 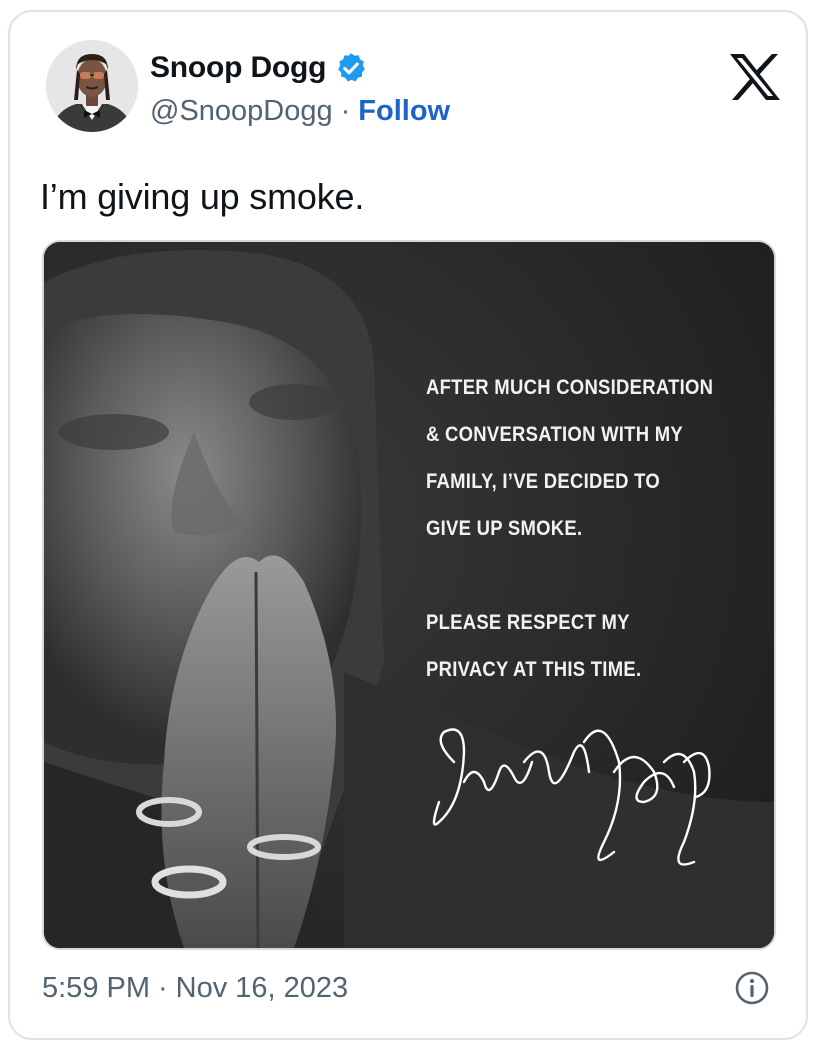 I want to click on author-name-row: Snoop Dogg, so click(x=259, y=68).